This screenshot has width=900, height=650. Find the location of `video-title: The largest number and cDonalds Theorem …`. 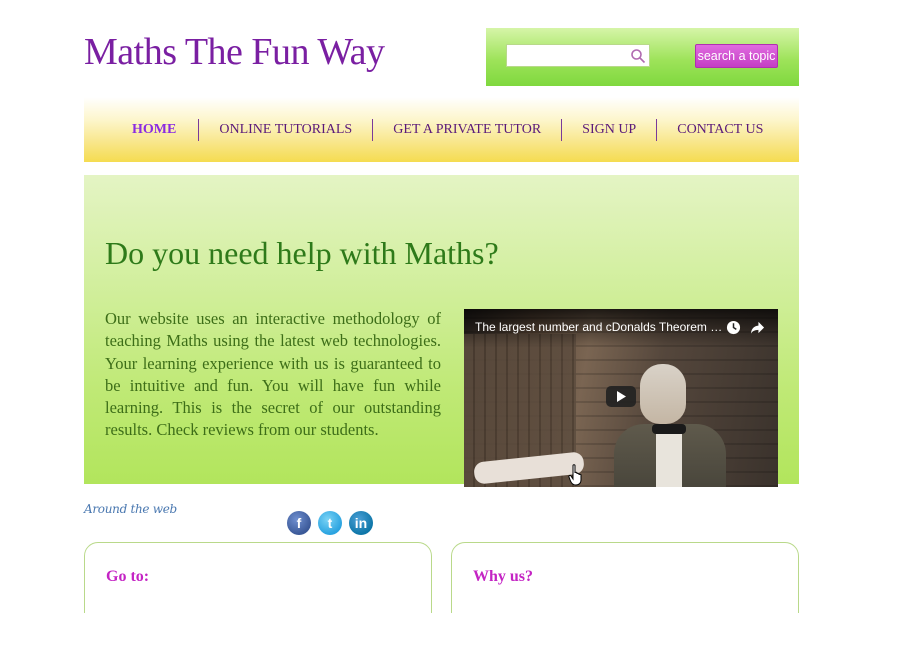

video-title: The largest number and cDonalds Theorem … is located at coordinates (600, 327).